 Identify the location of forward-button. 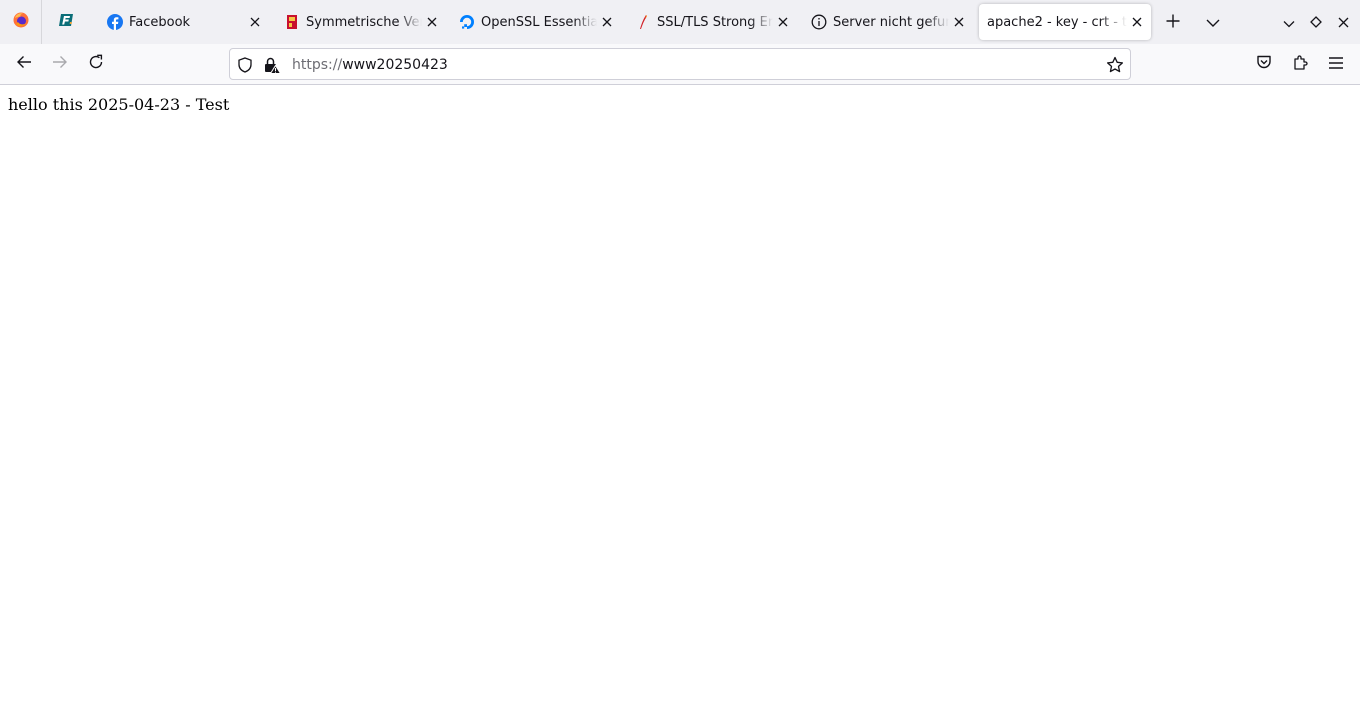
(60, 64).